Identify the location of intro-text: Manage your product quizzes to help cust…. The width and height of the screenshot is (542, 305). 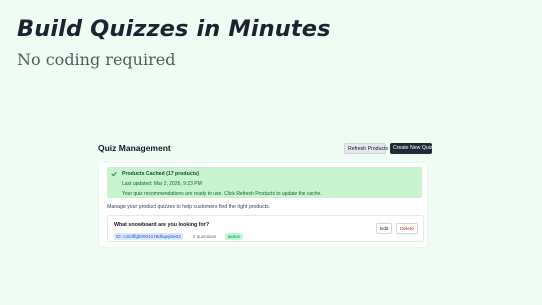
(189, 207).